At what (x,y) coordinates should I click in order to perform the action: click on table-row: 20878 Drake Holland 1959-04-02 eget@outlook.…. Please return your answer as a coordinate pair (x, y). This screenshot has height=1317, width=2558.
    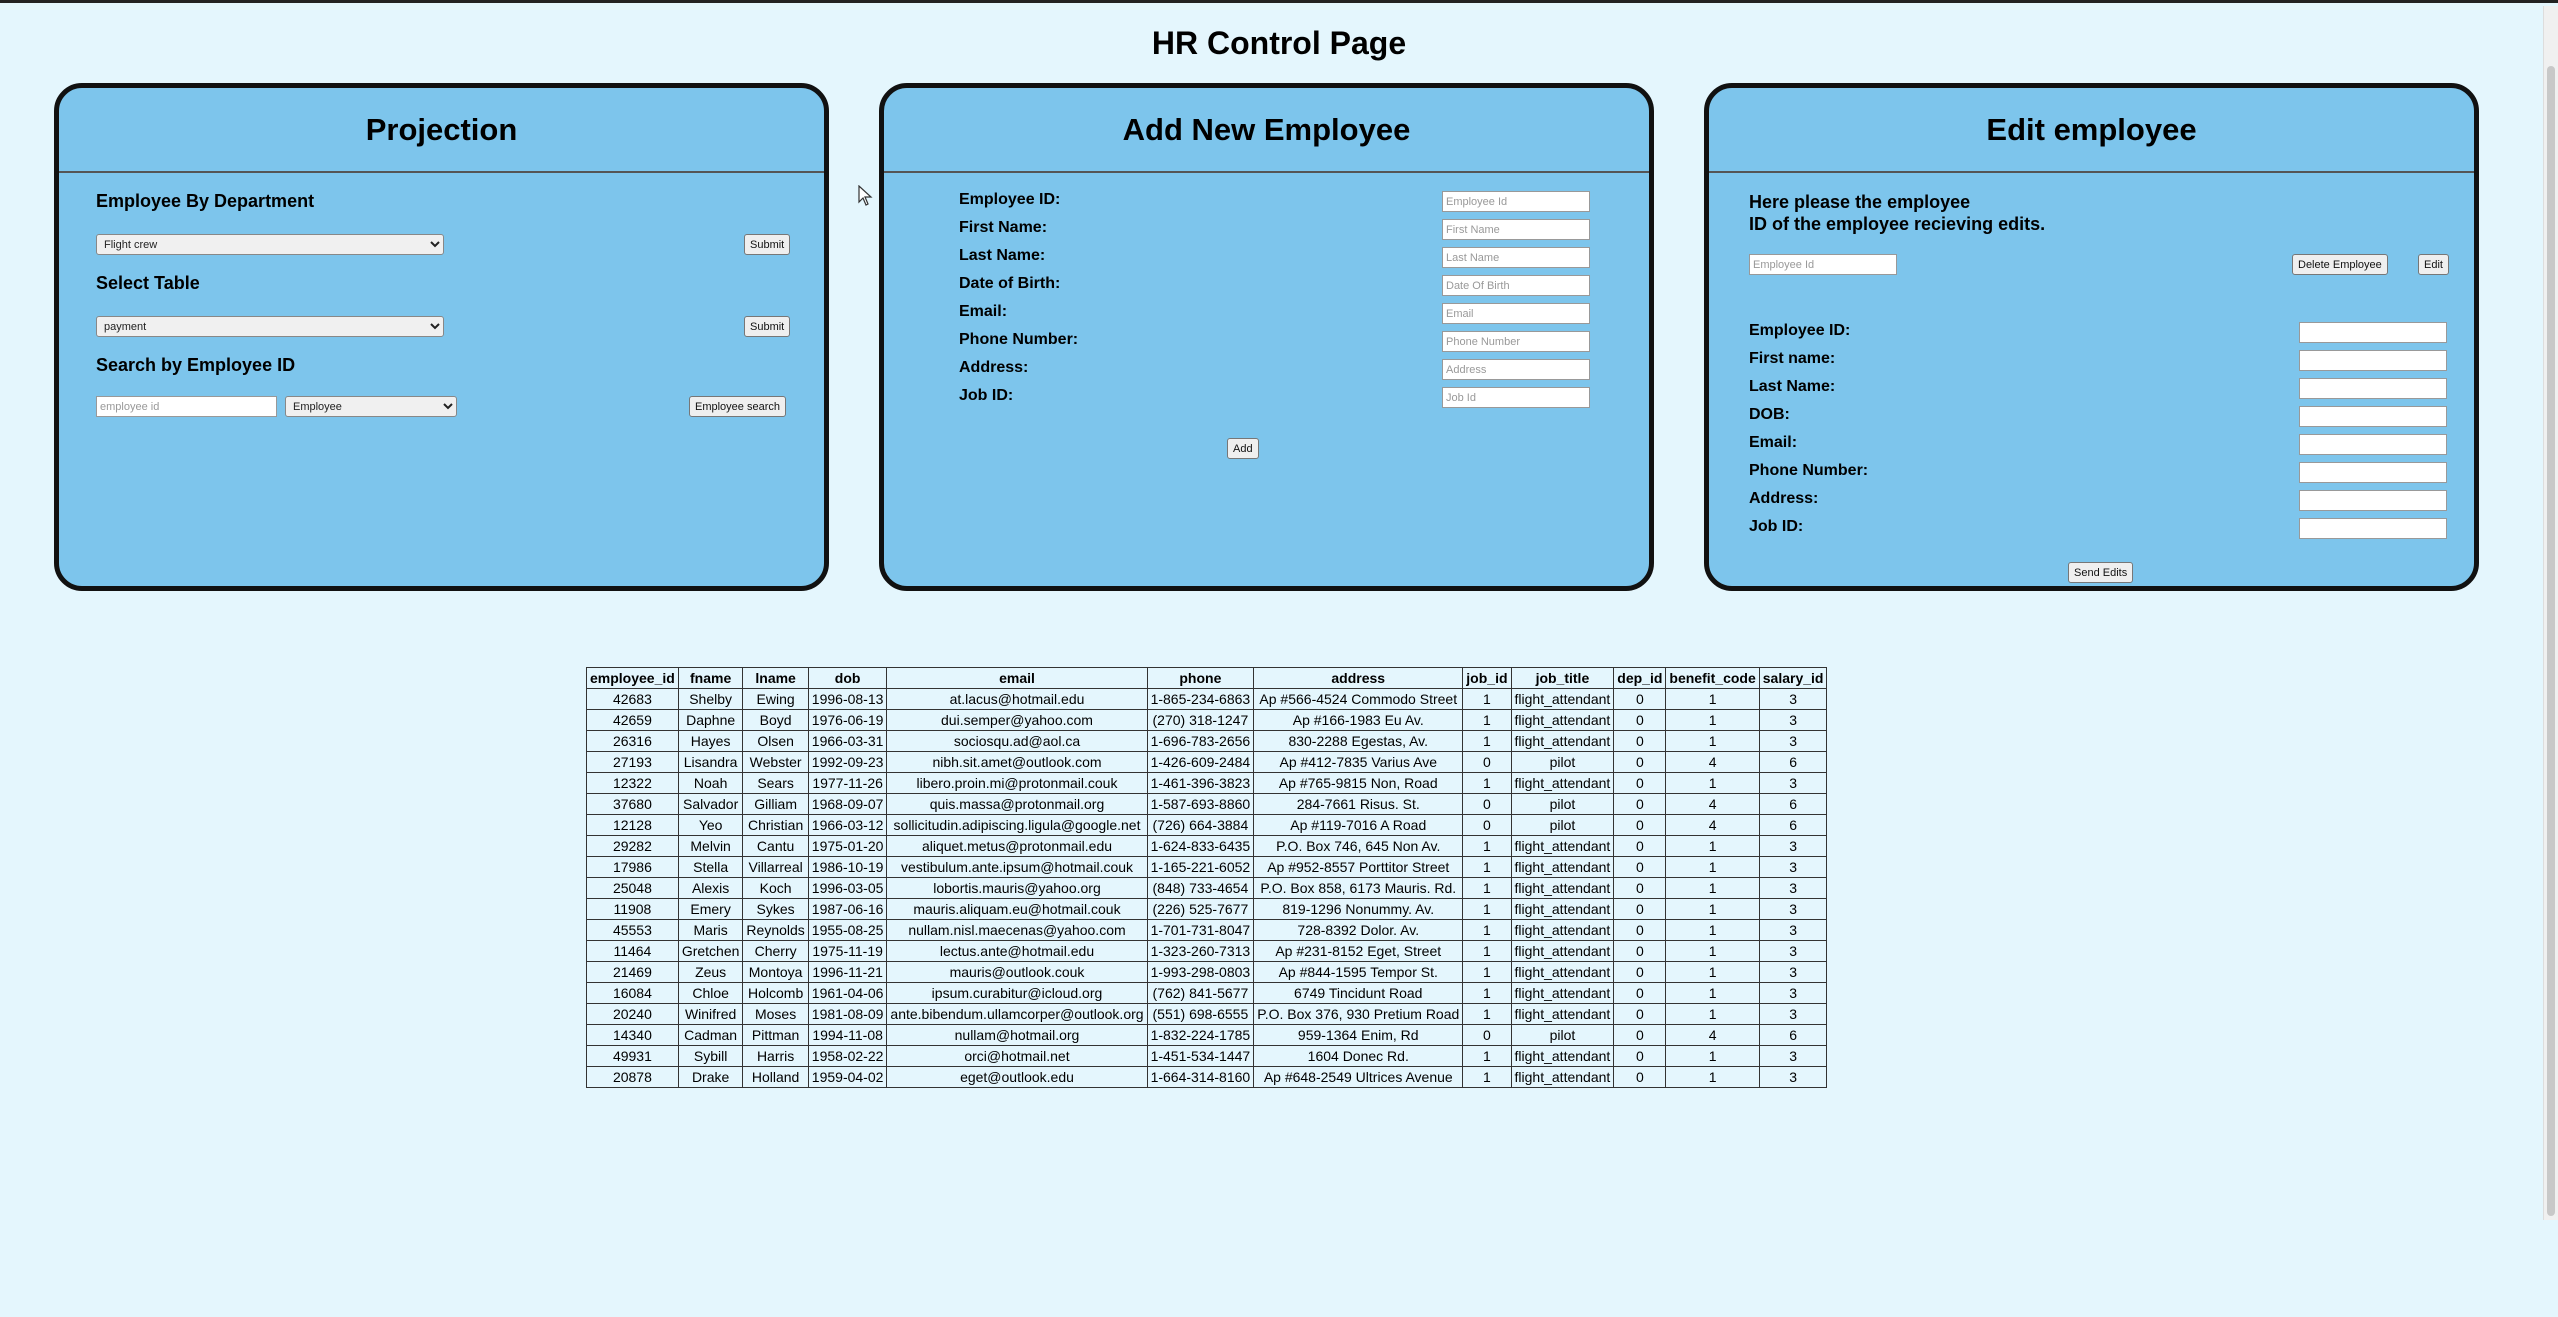
    Looking at the image, I should click on (1207, 1077).